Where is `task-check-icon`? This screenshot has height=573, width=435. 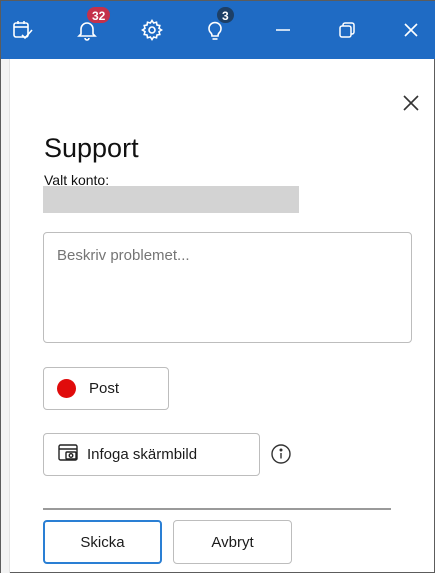
task-check-icon is located at coordinates (23, 30).